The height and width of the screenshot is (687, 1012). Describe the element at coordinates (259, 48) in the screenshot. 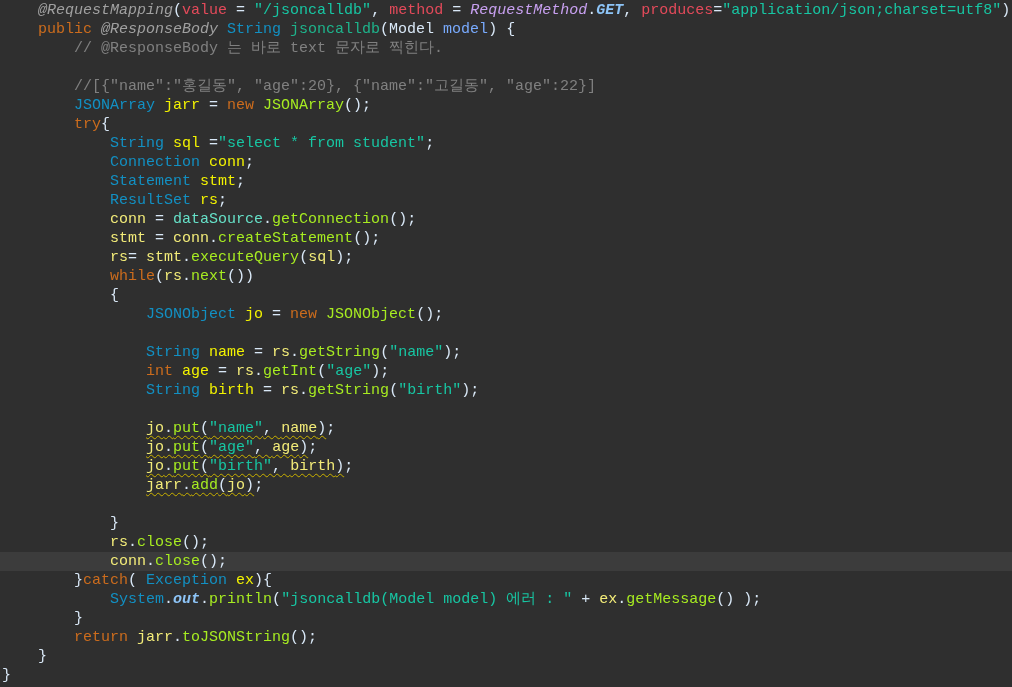

I see `code-line: // @ResponseBody 는 바로 text 문자로 찍힌다.` at that location.